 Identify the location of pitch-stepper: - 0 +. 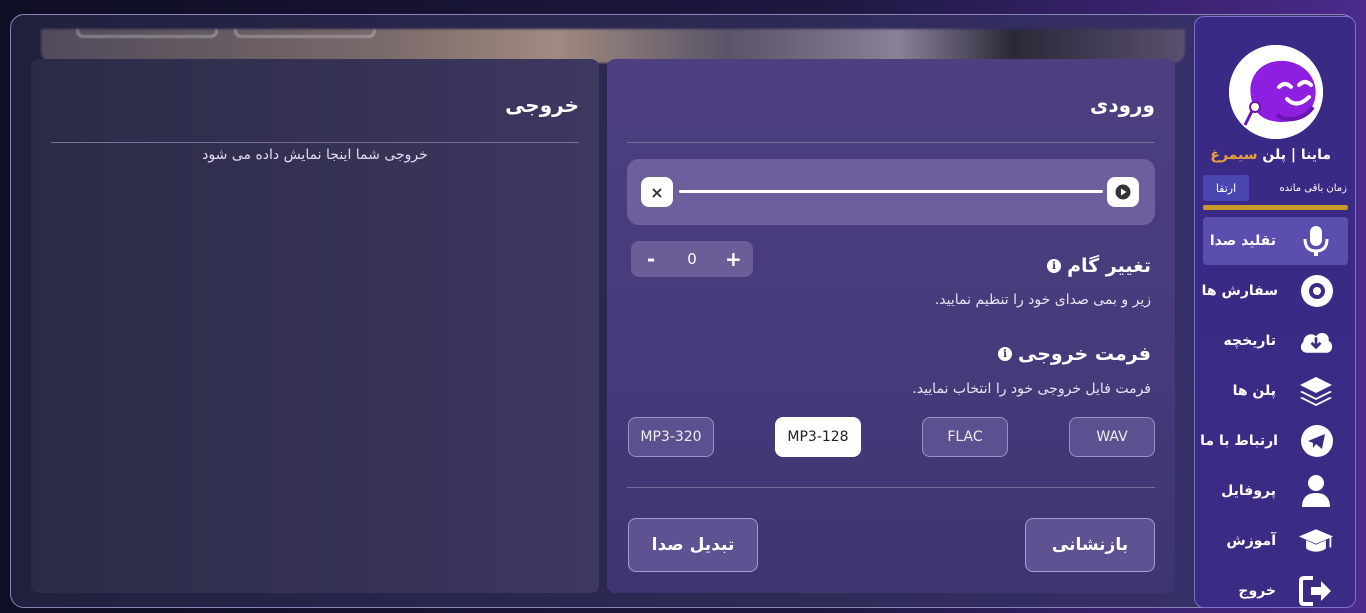
(692, 259).